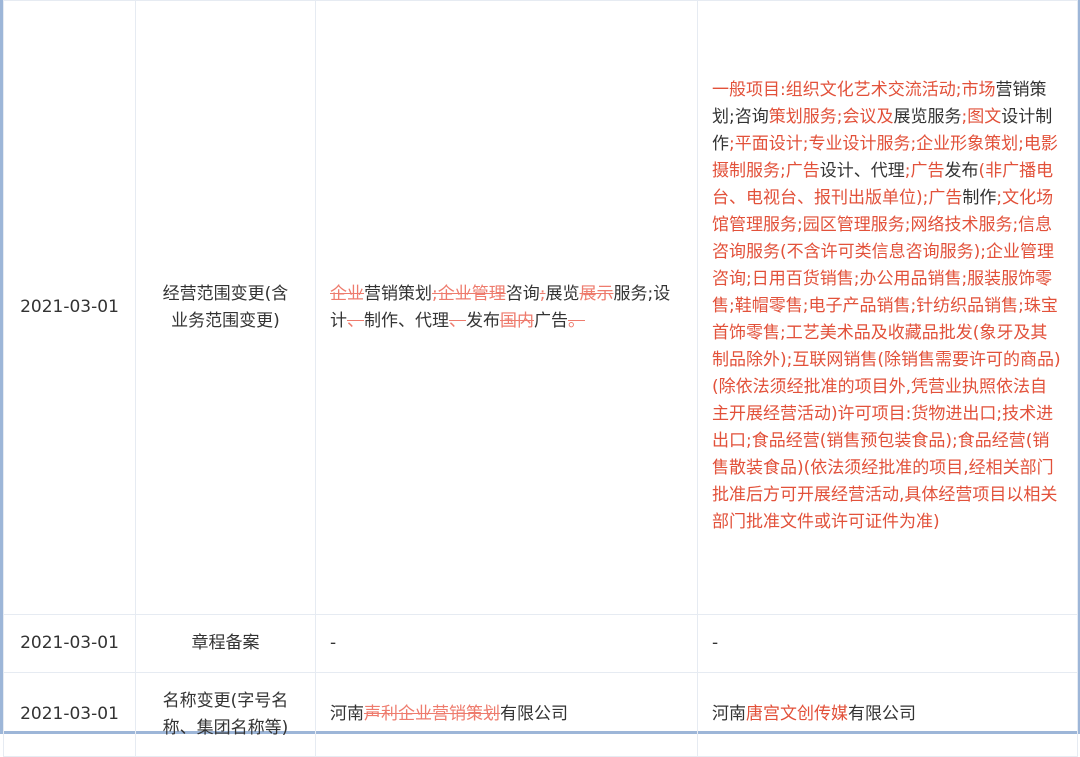  I want to click on deleted-text: 声利企业营销策划, so click(432, 714).